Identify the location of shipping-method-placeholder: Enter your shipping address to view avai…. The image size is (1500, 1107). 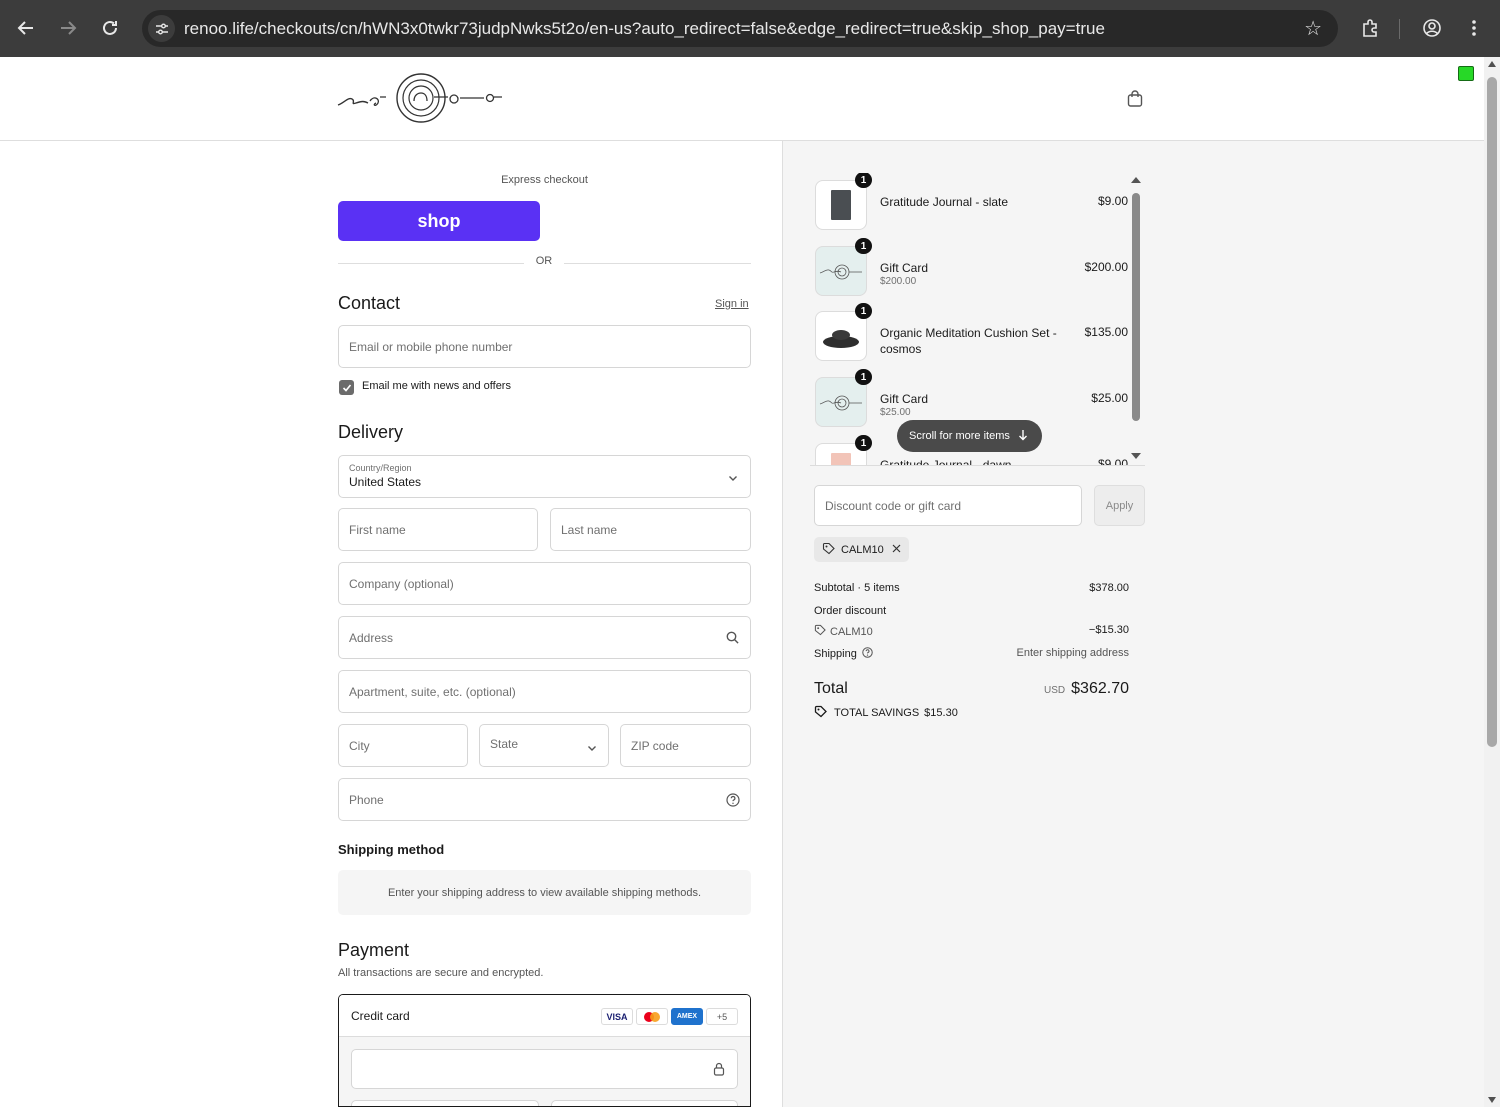
(544, 892).